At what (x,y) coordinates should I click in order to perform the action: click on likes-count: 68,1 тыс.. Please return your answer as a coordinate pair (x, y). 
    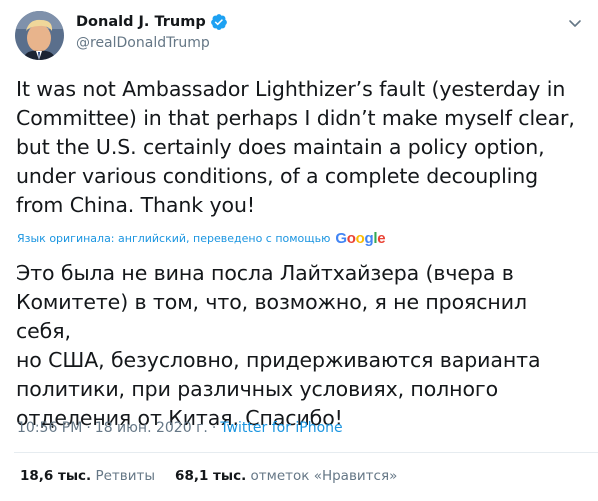
    Looking at the image, I should click on (211, 476).